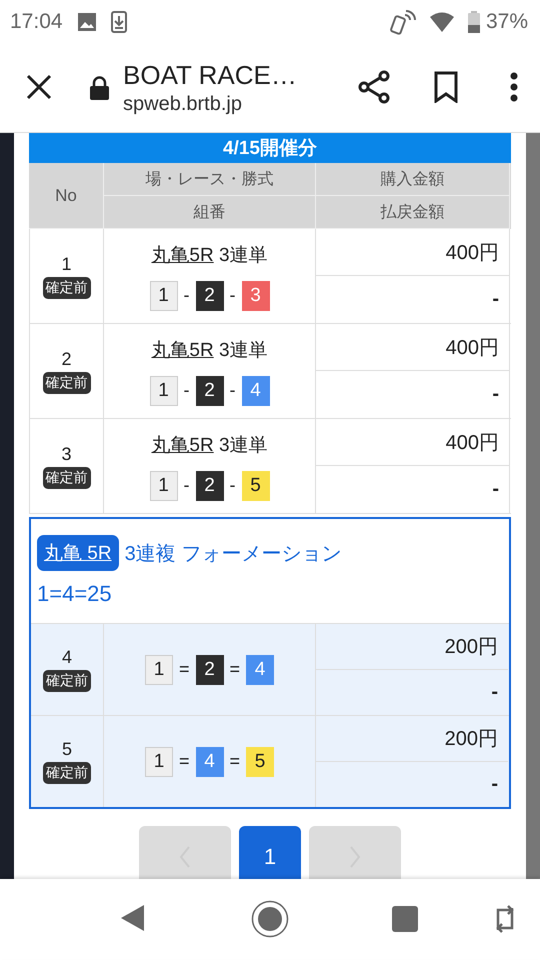  What do you see at coordinates (78, 553) in the screenshot?
I see `race-link: 丸亀 5R` at bounding box center [78, 553].